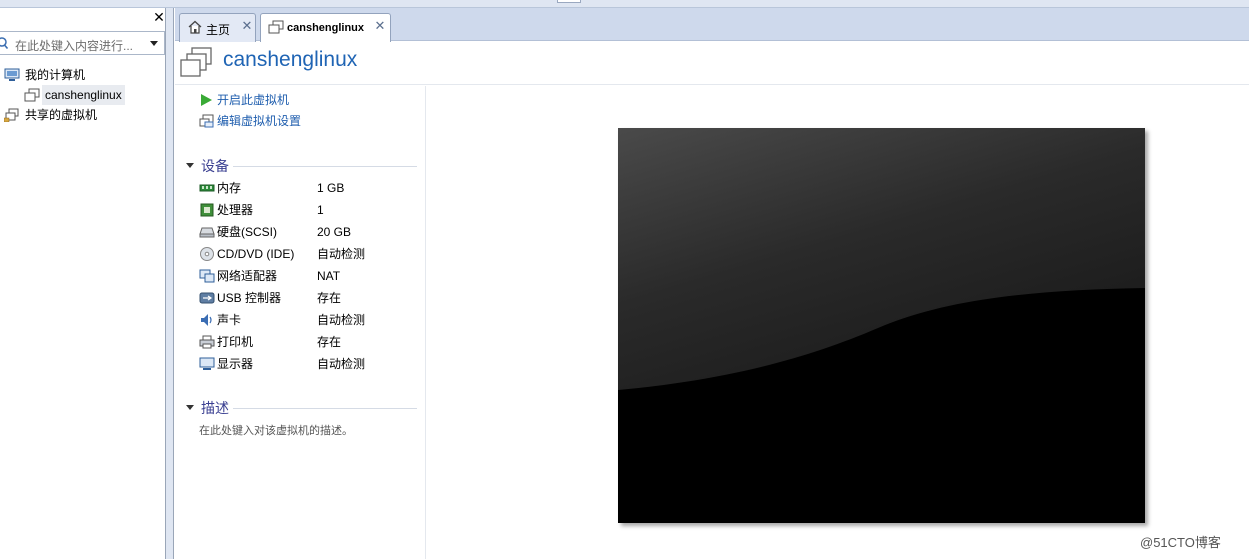 This screenshot has width=1249, height=559. What do you see at coordinates (154, 43) in the screenshot?
I see `chevron-down-icon` at bounding box center [154, 43].